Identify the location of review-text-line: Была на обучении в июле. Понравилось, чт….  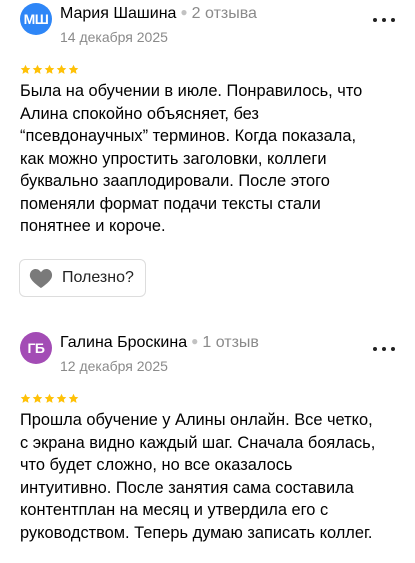
(191, 91).